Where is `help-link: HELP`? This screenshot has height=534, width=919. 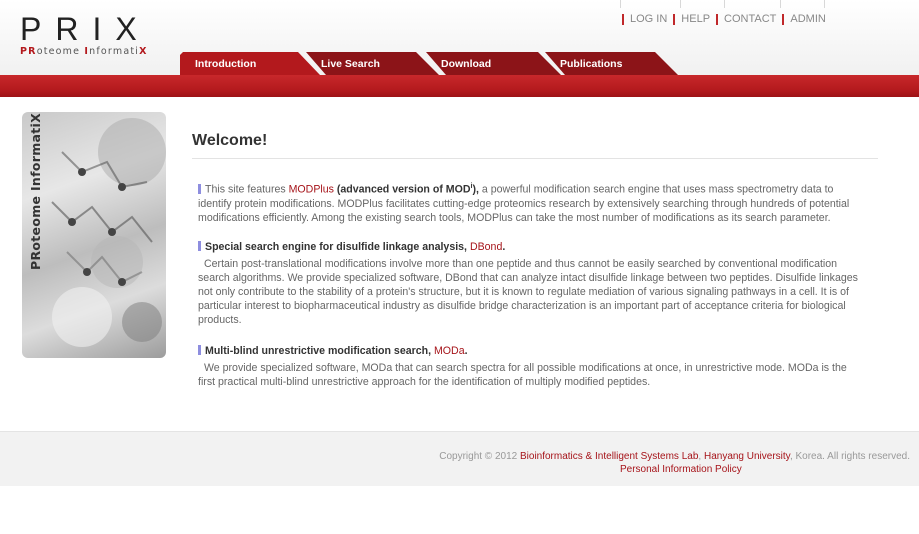 help-link: HELP is located at coordinates (691, 19).